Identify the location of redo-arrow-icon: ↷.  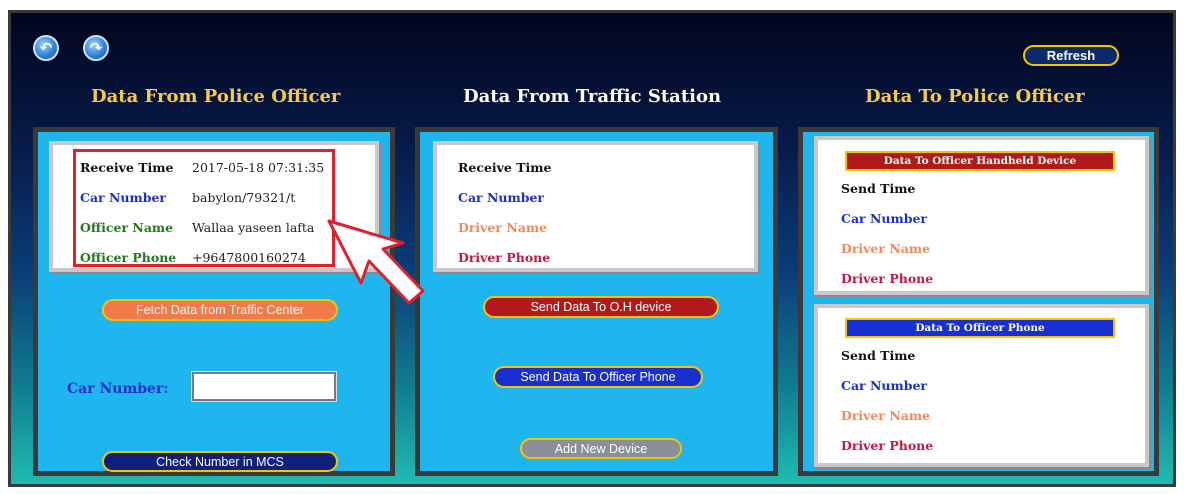
(96, 48).